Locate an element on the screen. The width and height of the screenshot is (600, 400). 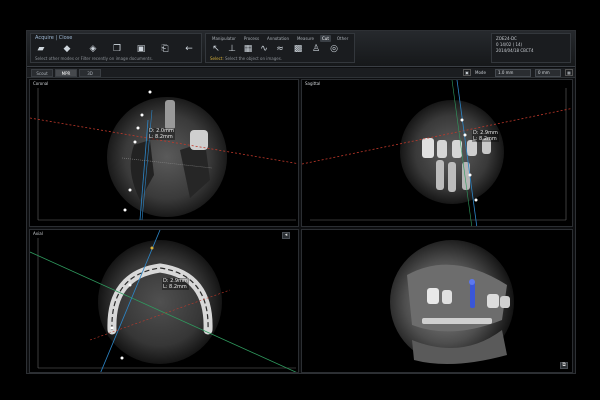
patient-info-panel: ZOE24-DC 0 14/02 ( 14) 2014/04/18 CBCT4 is located at coordinates (531, 48).